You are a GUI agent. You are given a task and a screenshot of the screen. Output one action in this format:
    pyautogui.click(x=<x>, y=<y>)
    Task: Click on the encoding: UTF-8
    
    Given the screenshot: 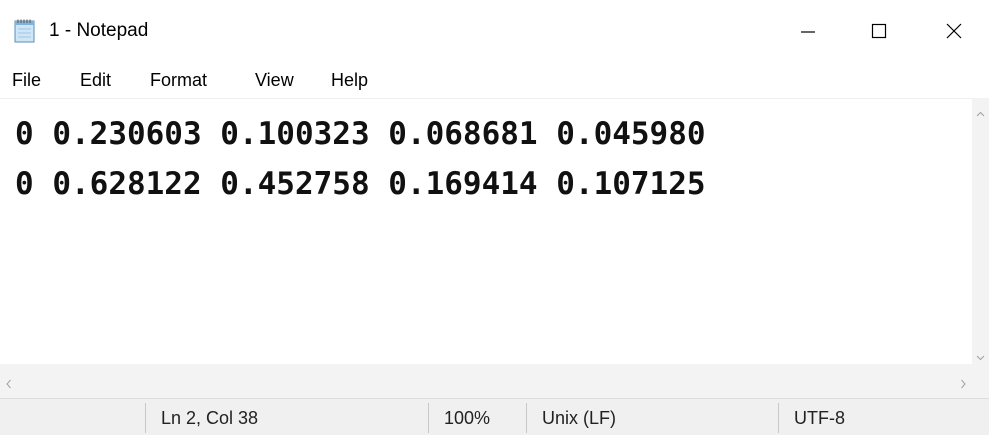 What is the action you would take?
    pyautogui.click(x=819, y=418)
    